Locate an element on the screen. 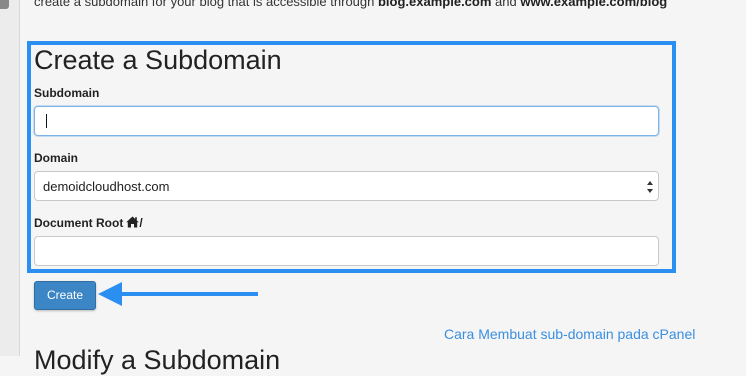 This screenshot has height=376, width=746. subdomain-label: Subdomain is located at coordinates (67, 93).